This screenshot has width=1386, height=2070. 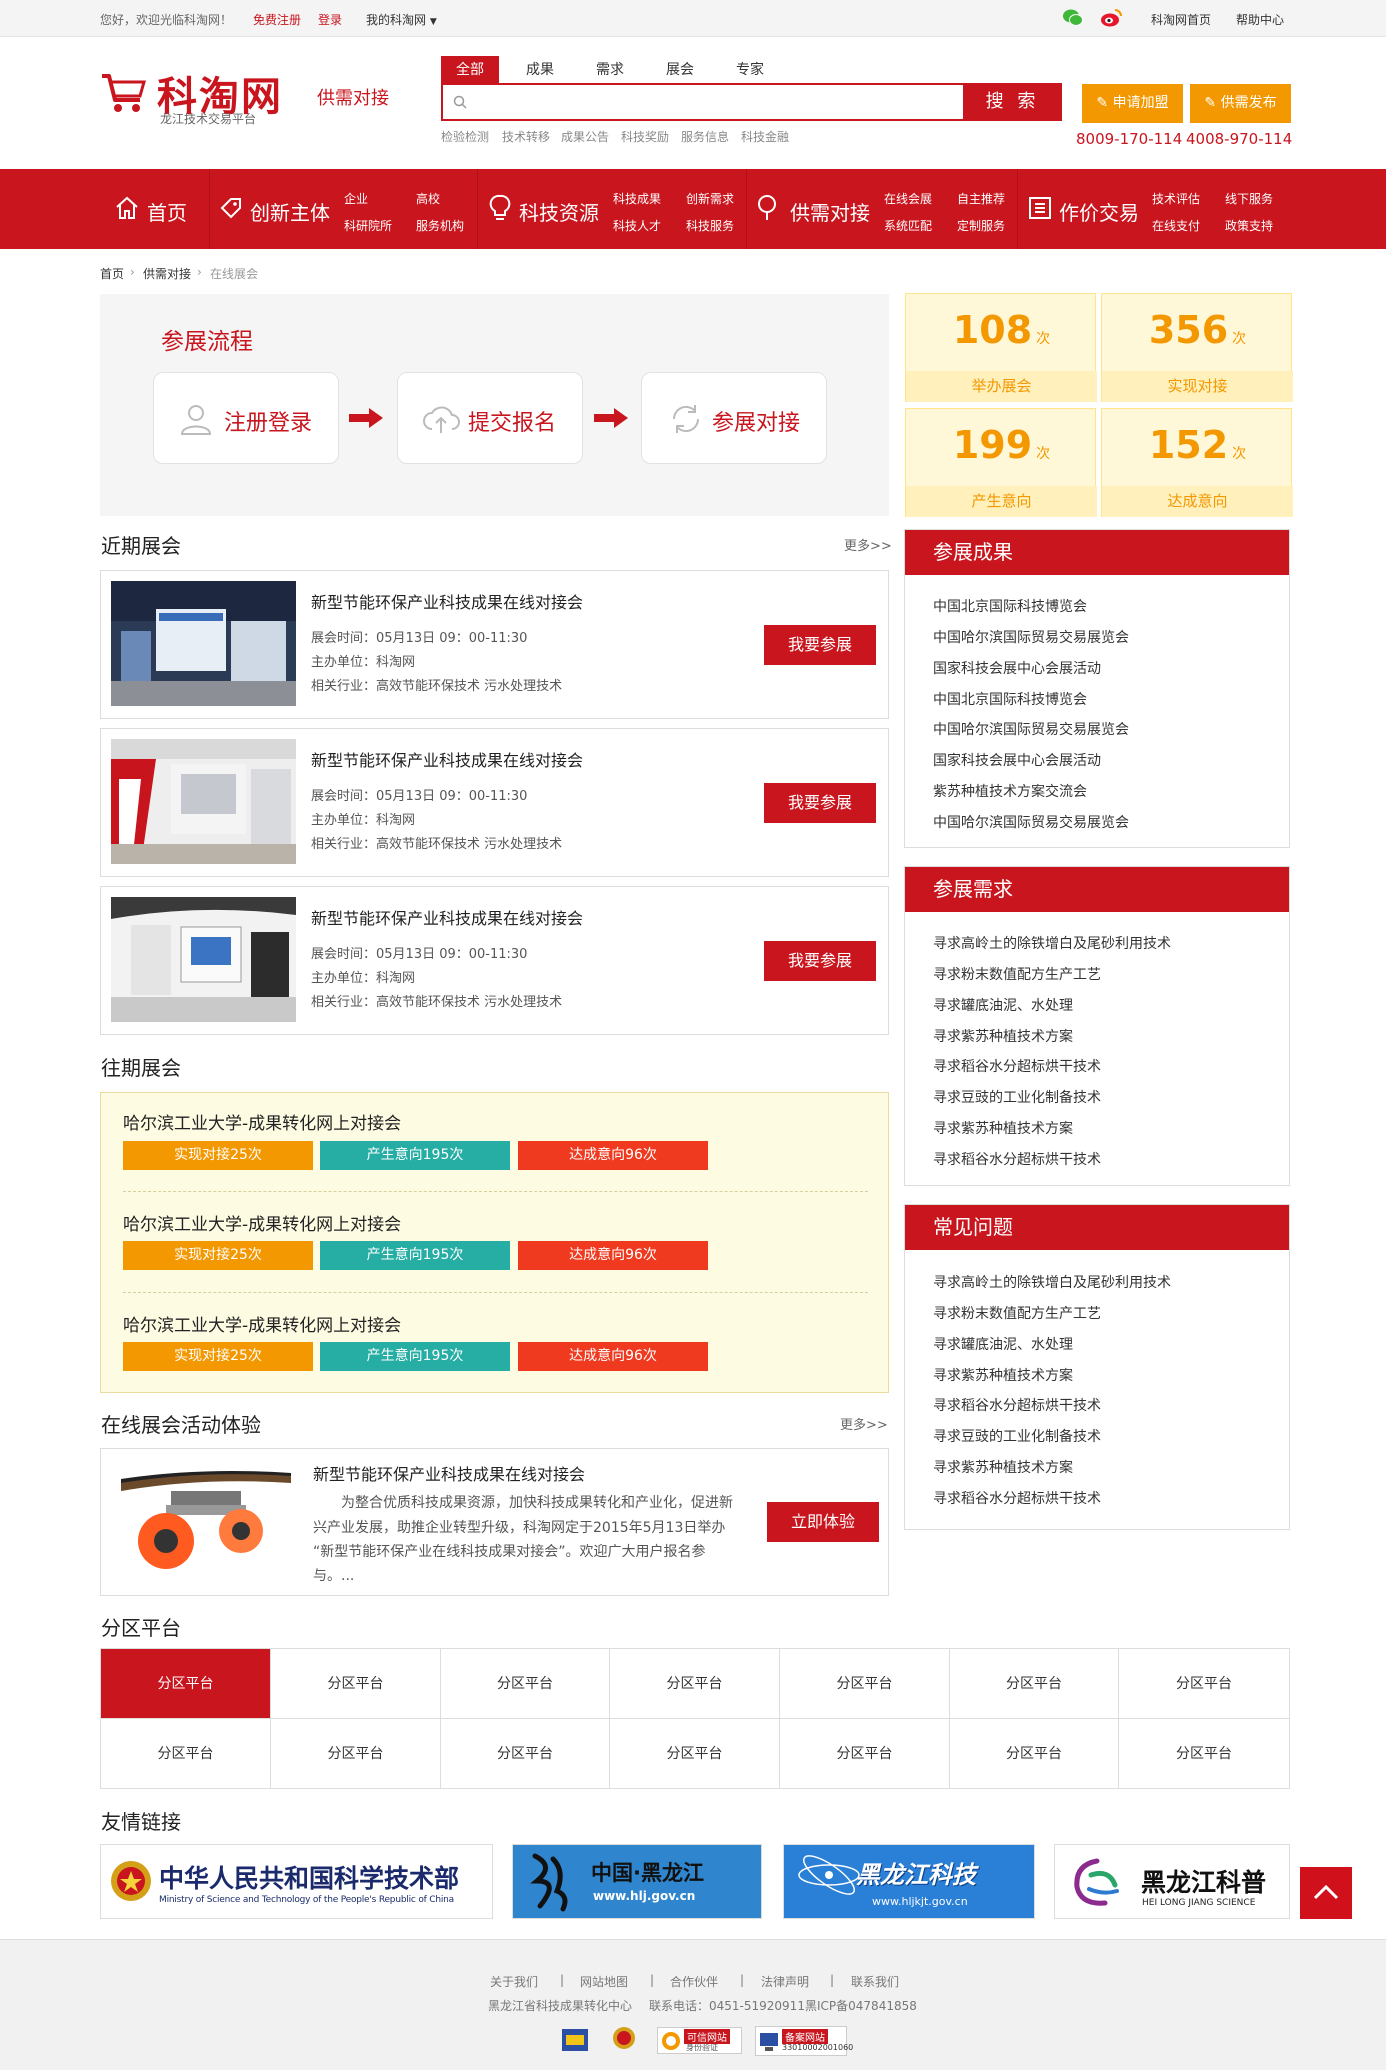 I want to click on hot-word-5: 服务信息, so click(x=705, y=136).